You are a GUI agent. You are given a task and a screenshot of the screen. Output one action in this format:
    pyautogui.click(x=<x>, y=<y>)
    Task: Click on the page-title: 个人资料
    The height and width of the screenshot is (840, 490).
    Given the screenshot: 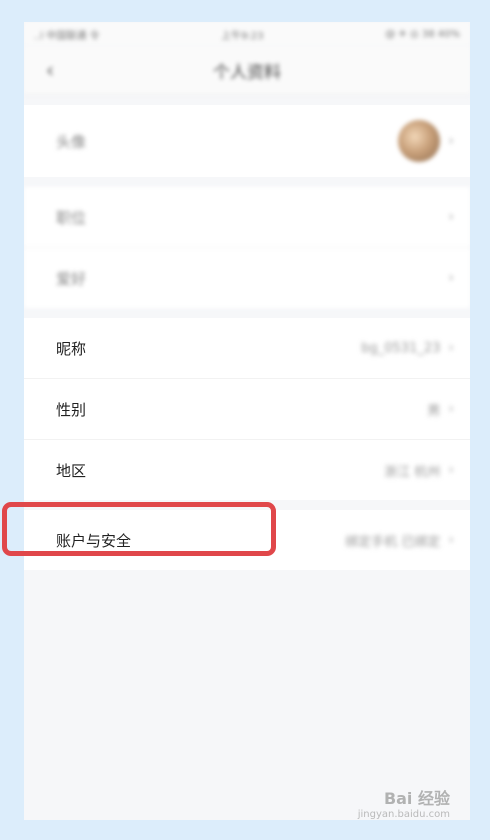 What is the action you would take?
    pyautogui.click(x=247, y=72)
    